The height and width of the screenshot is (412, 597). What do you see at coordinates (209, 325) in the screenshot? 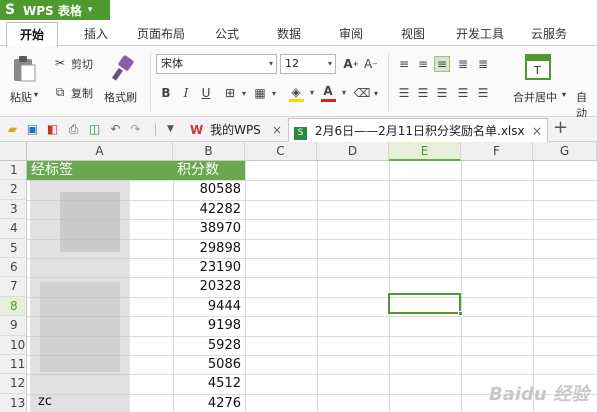
I see `cell-b9: 9198` at bounding box center [209, 325].